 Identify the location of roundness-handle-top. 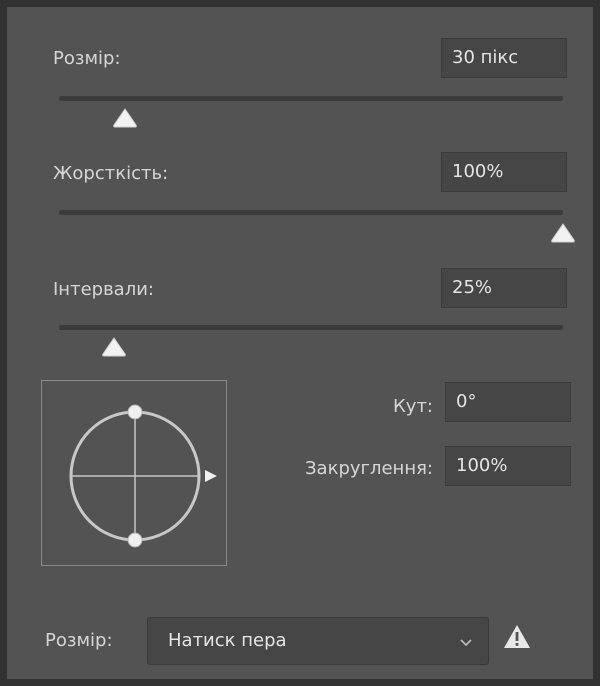
(135, 412).